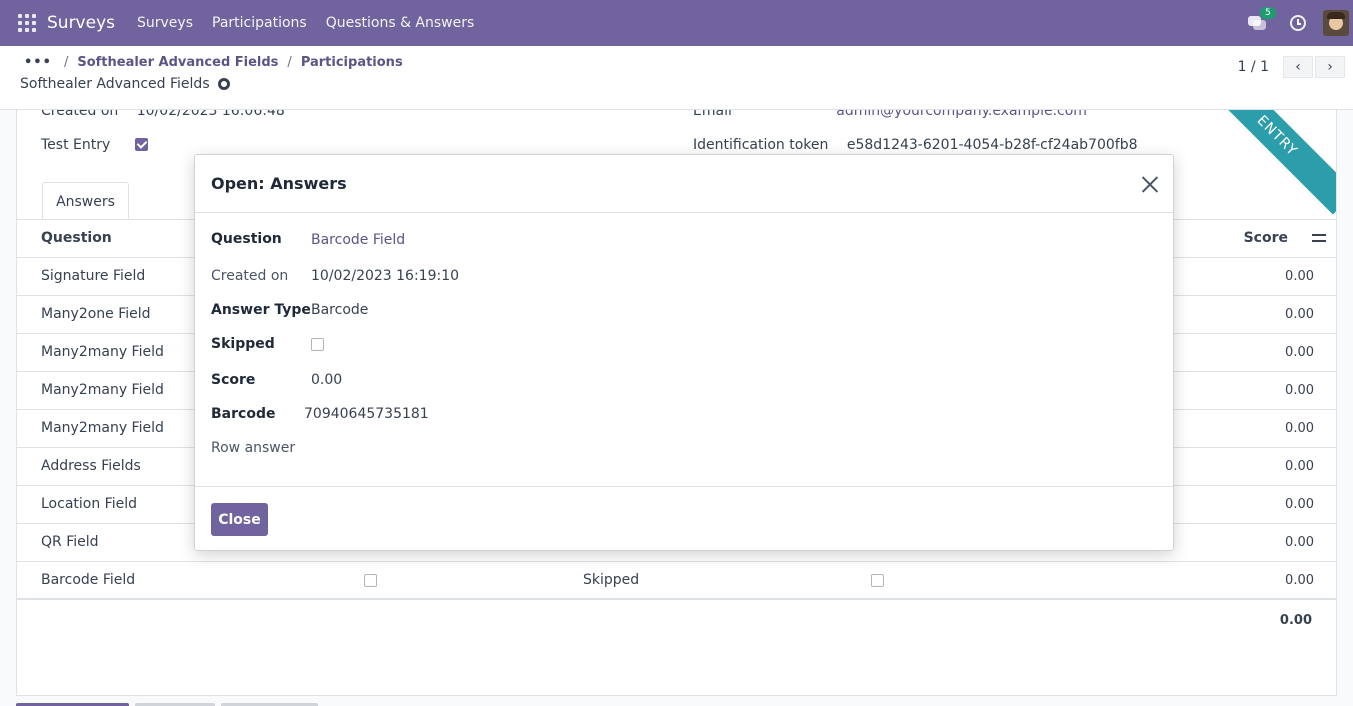 This screenshot has height=706, width=1353. What do you see at coordinates (684, 184) in the screenshot?
I see `dialog-header: Open: Answers` at bounding box center [684, 184].